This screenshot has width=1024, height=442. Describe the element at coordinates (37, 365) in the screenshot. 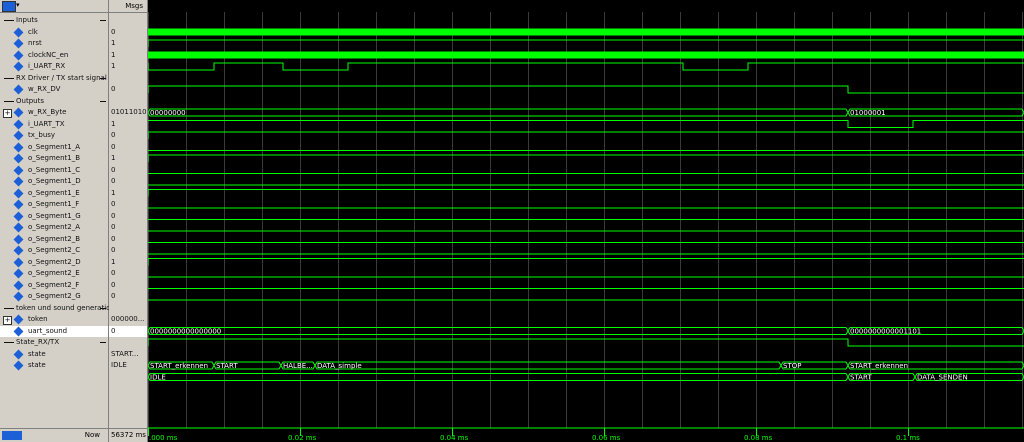

I see `signal-name: state` at that location.